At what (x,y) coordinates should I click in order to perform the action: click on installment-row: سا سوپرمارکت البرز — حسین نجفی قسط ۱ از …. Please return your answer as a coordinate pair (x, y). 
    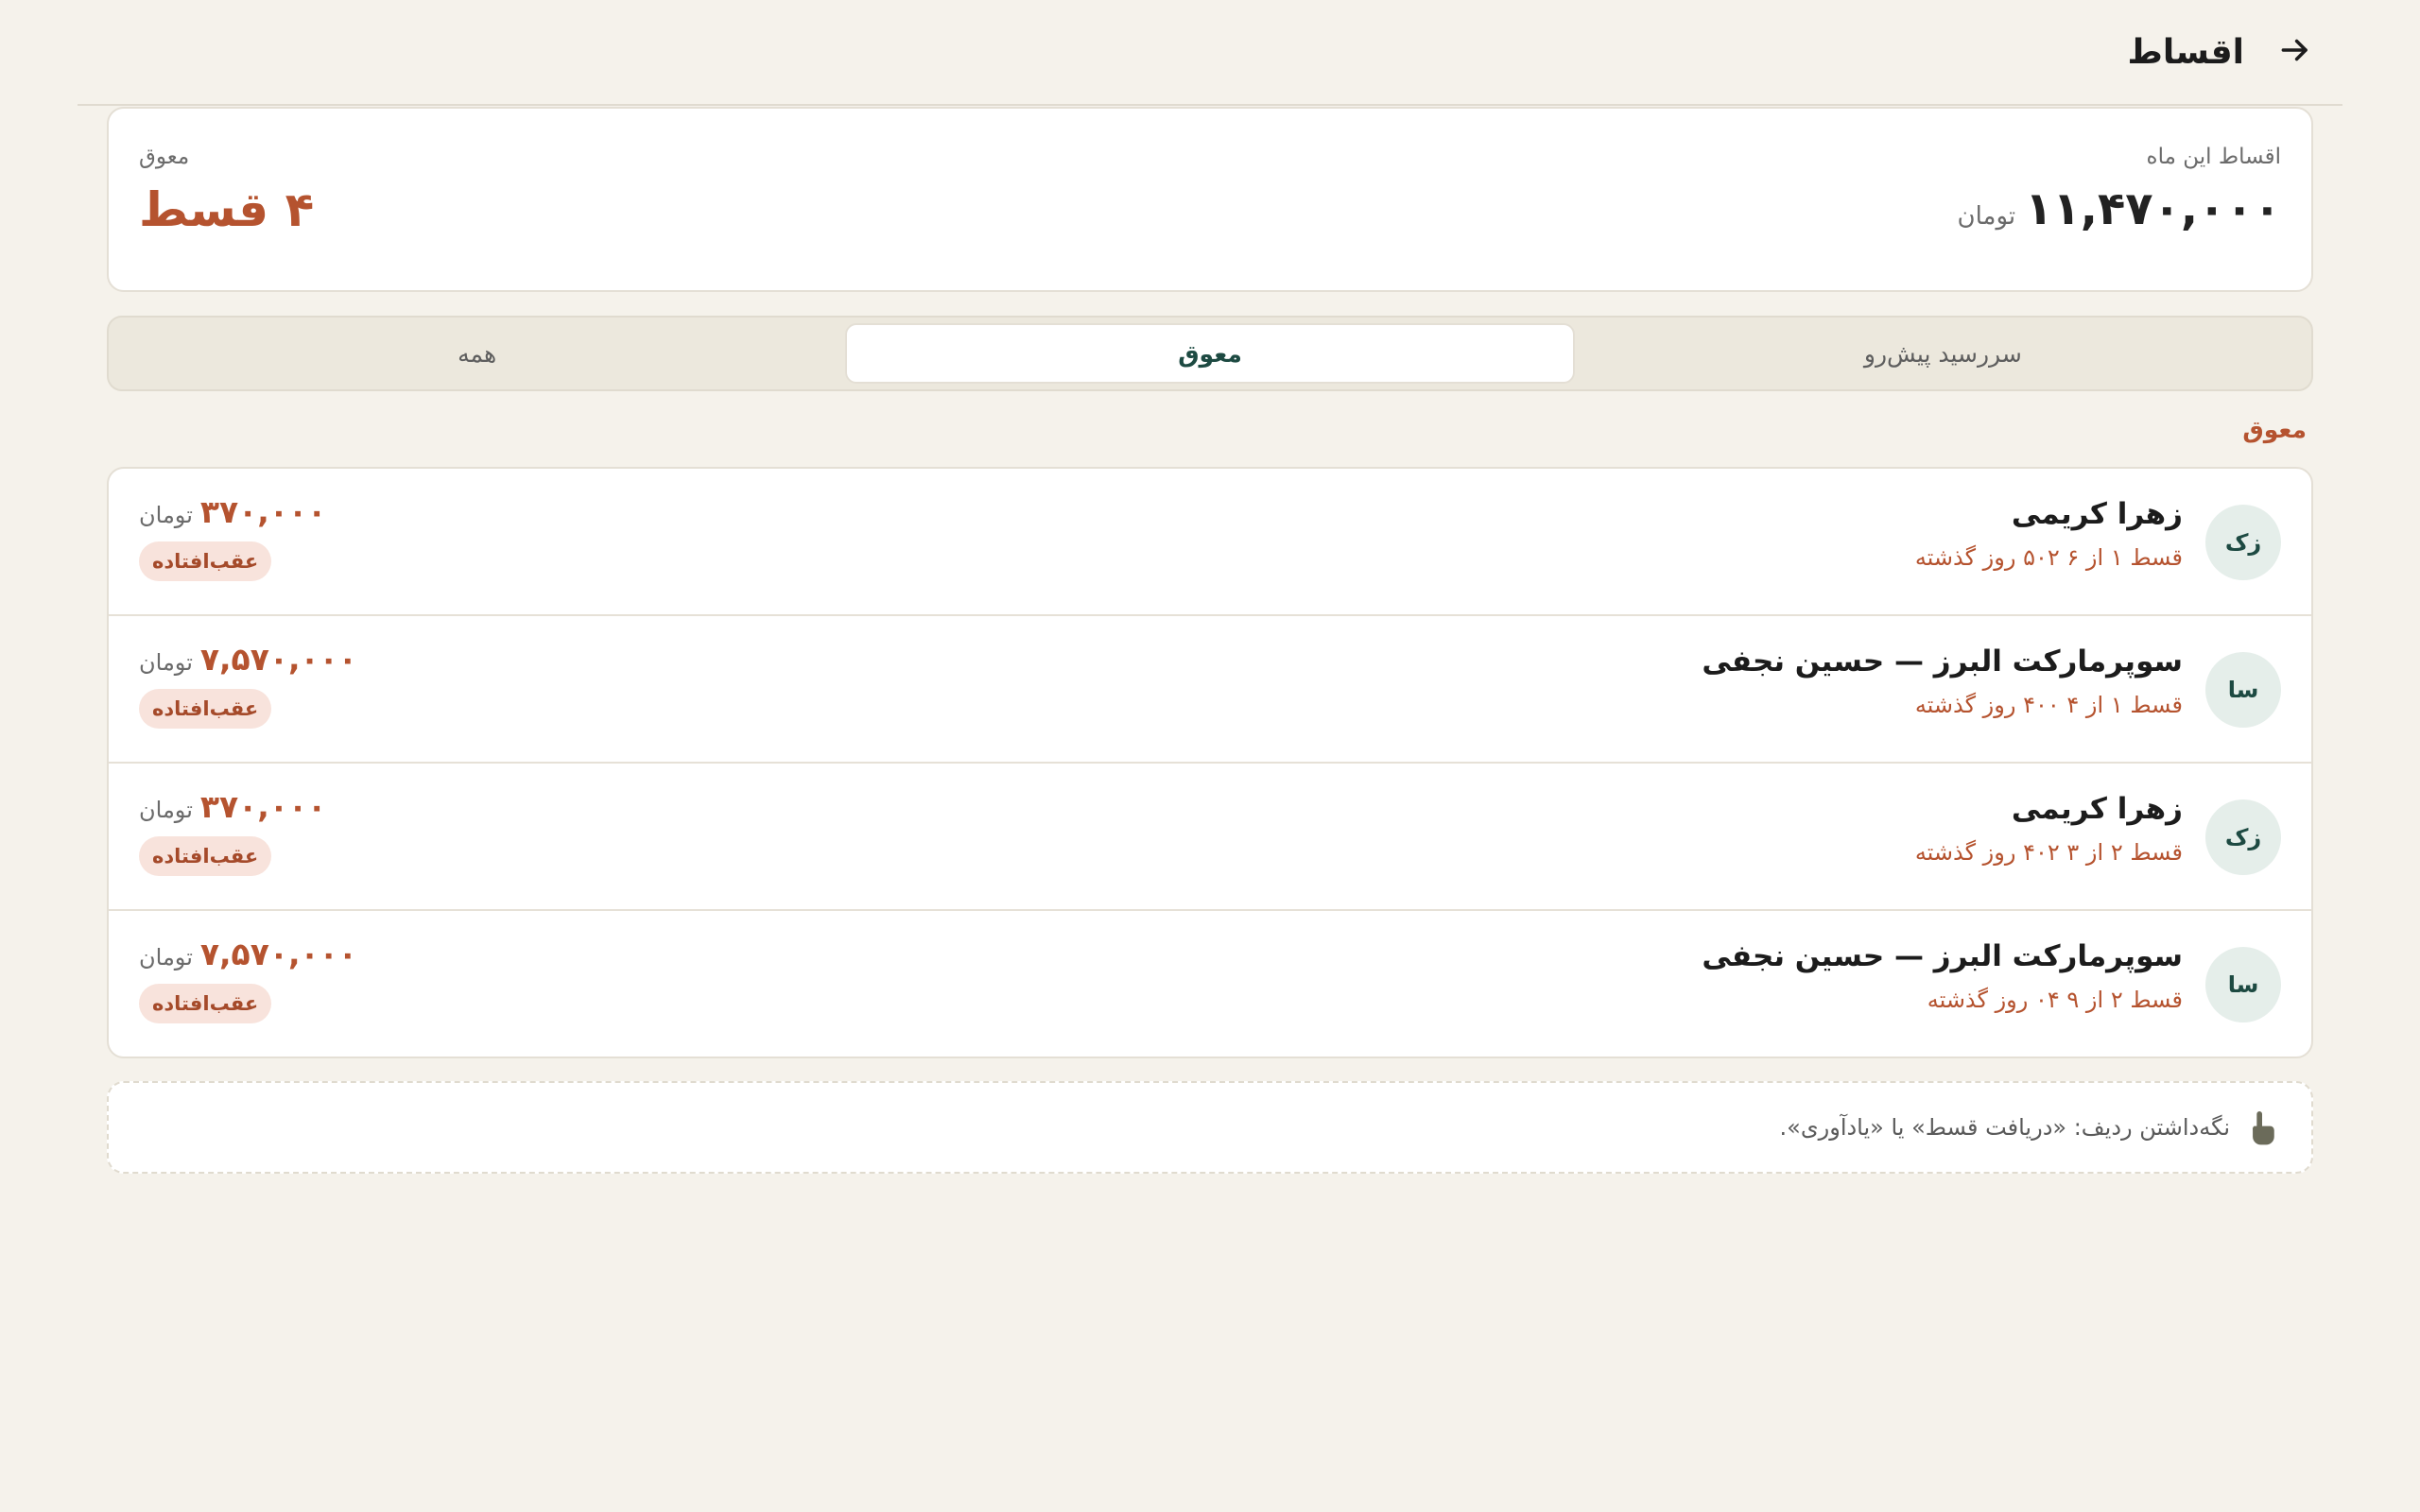
    Looking at the image, I should click on (1210, 690).